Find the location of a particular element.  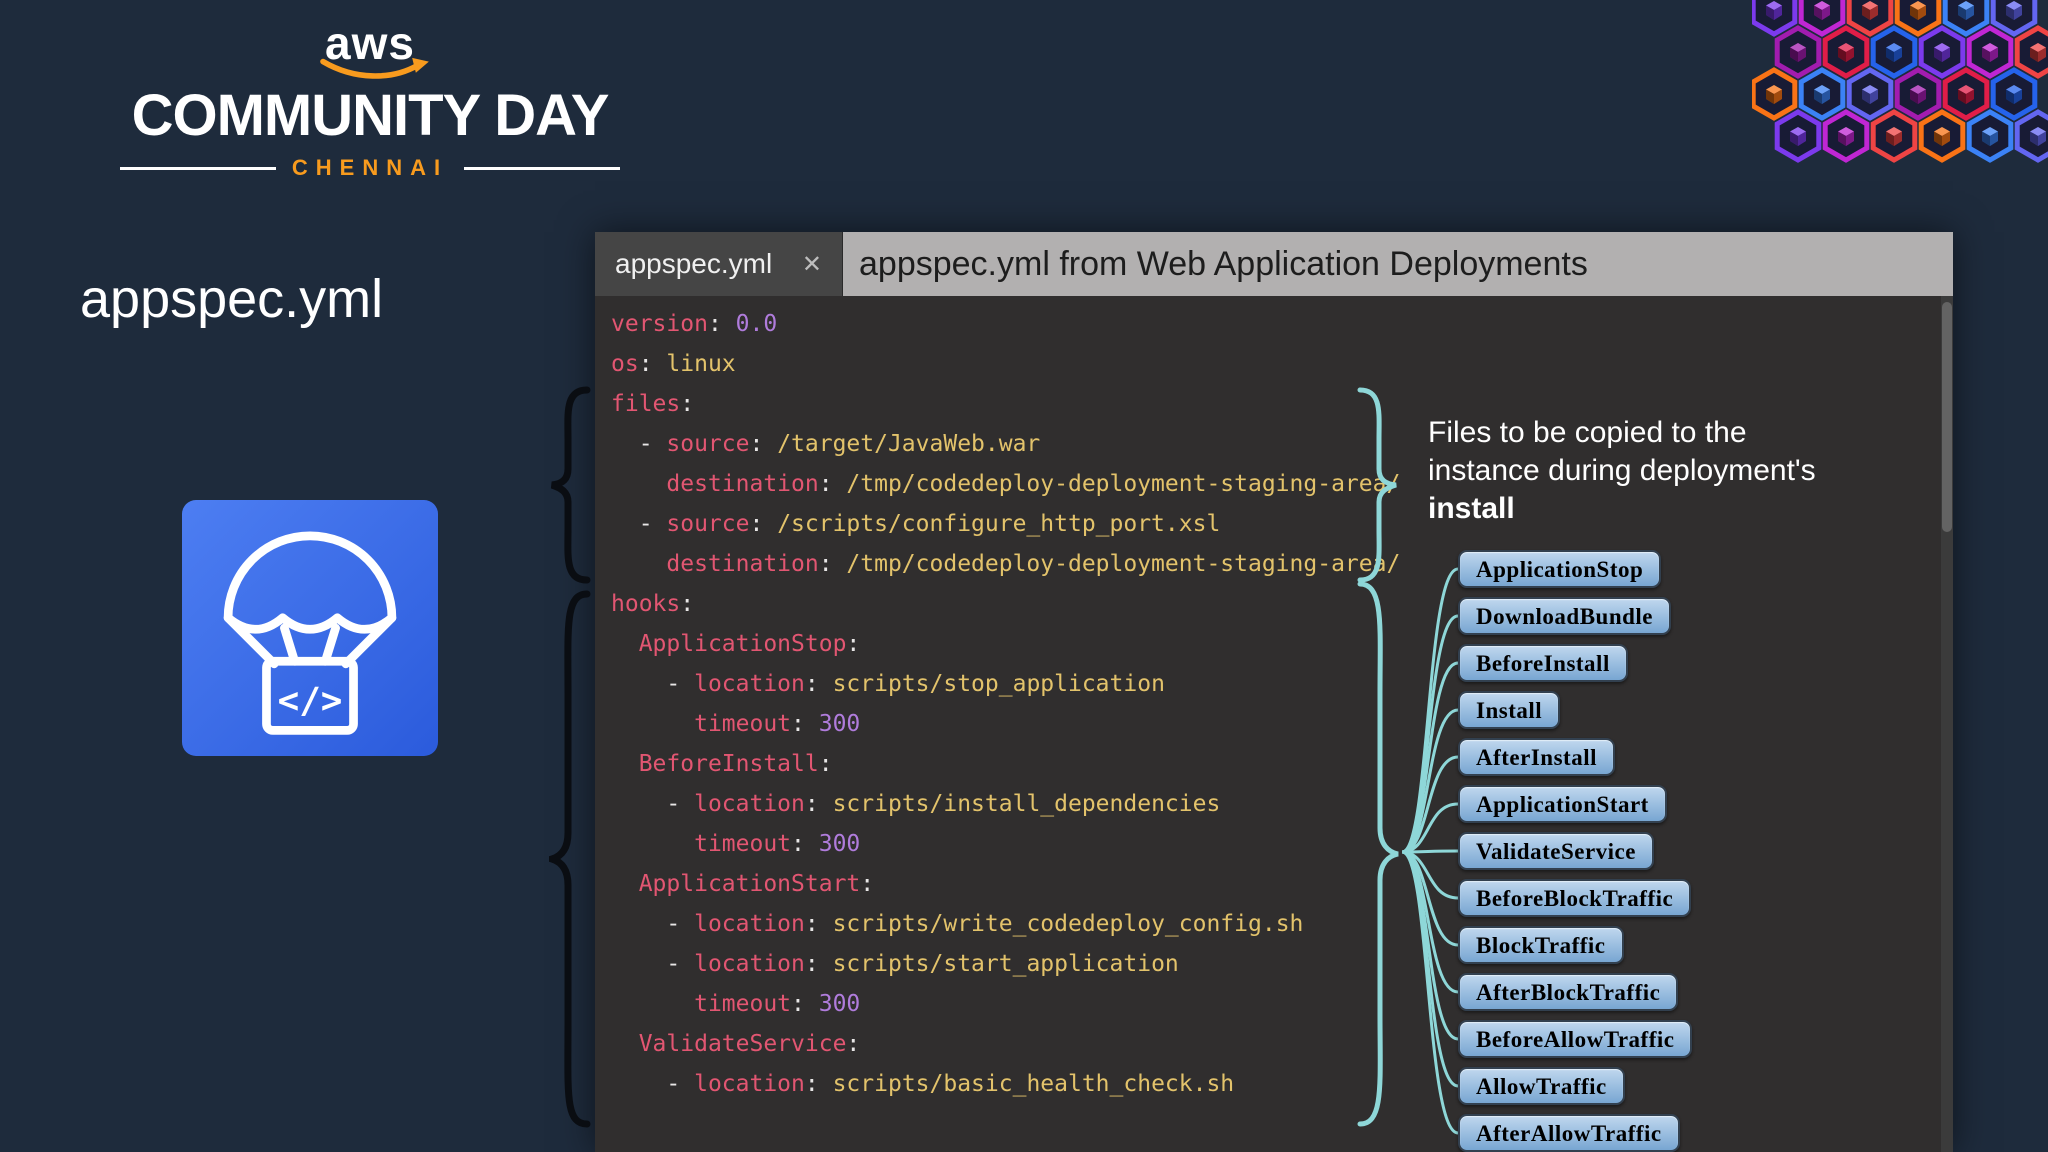

hook-badge-applicationstop: ApplicationStop is located at coordinates (1560, 569).